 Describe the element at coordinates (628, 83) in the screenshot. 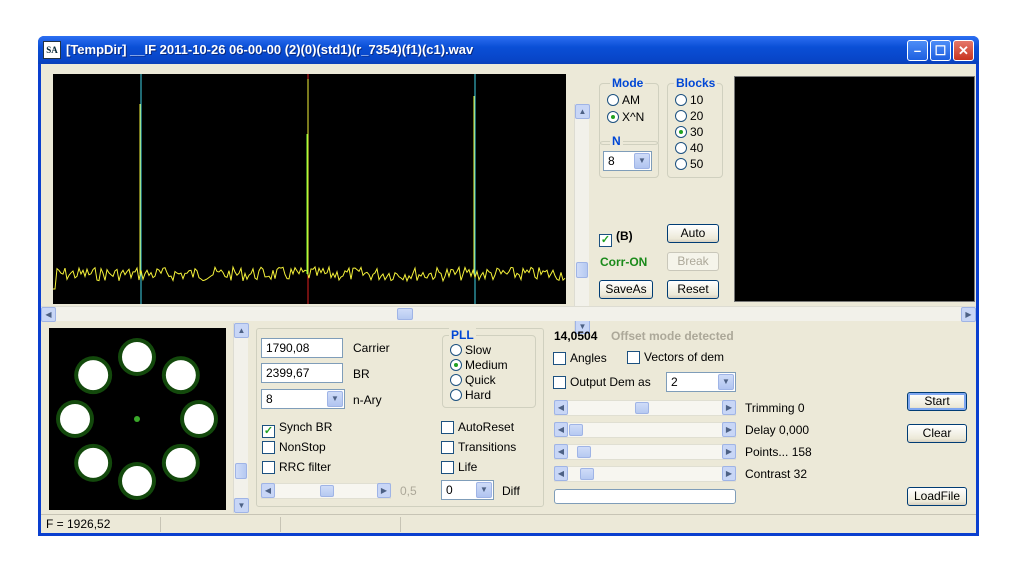

I see `mode-title: Mode` at that location.